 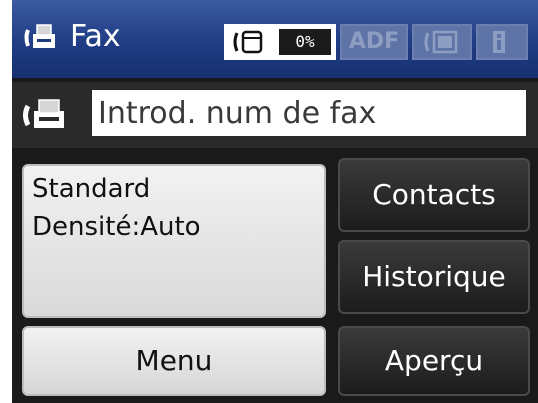 What do you see at coordinates (374, 42) in the screenshot?
I see `adf-status-badge: ADF` at bounding box center [374, 42].